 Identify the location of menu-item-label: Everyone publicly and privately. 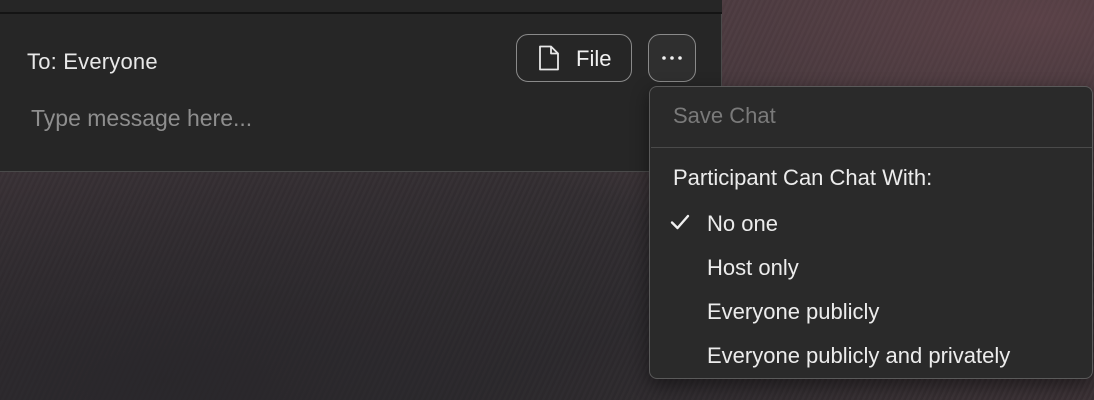
(859, 355).